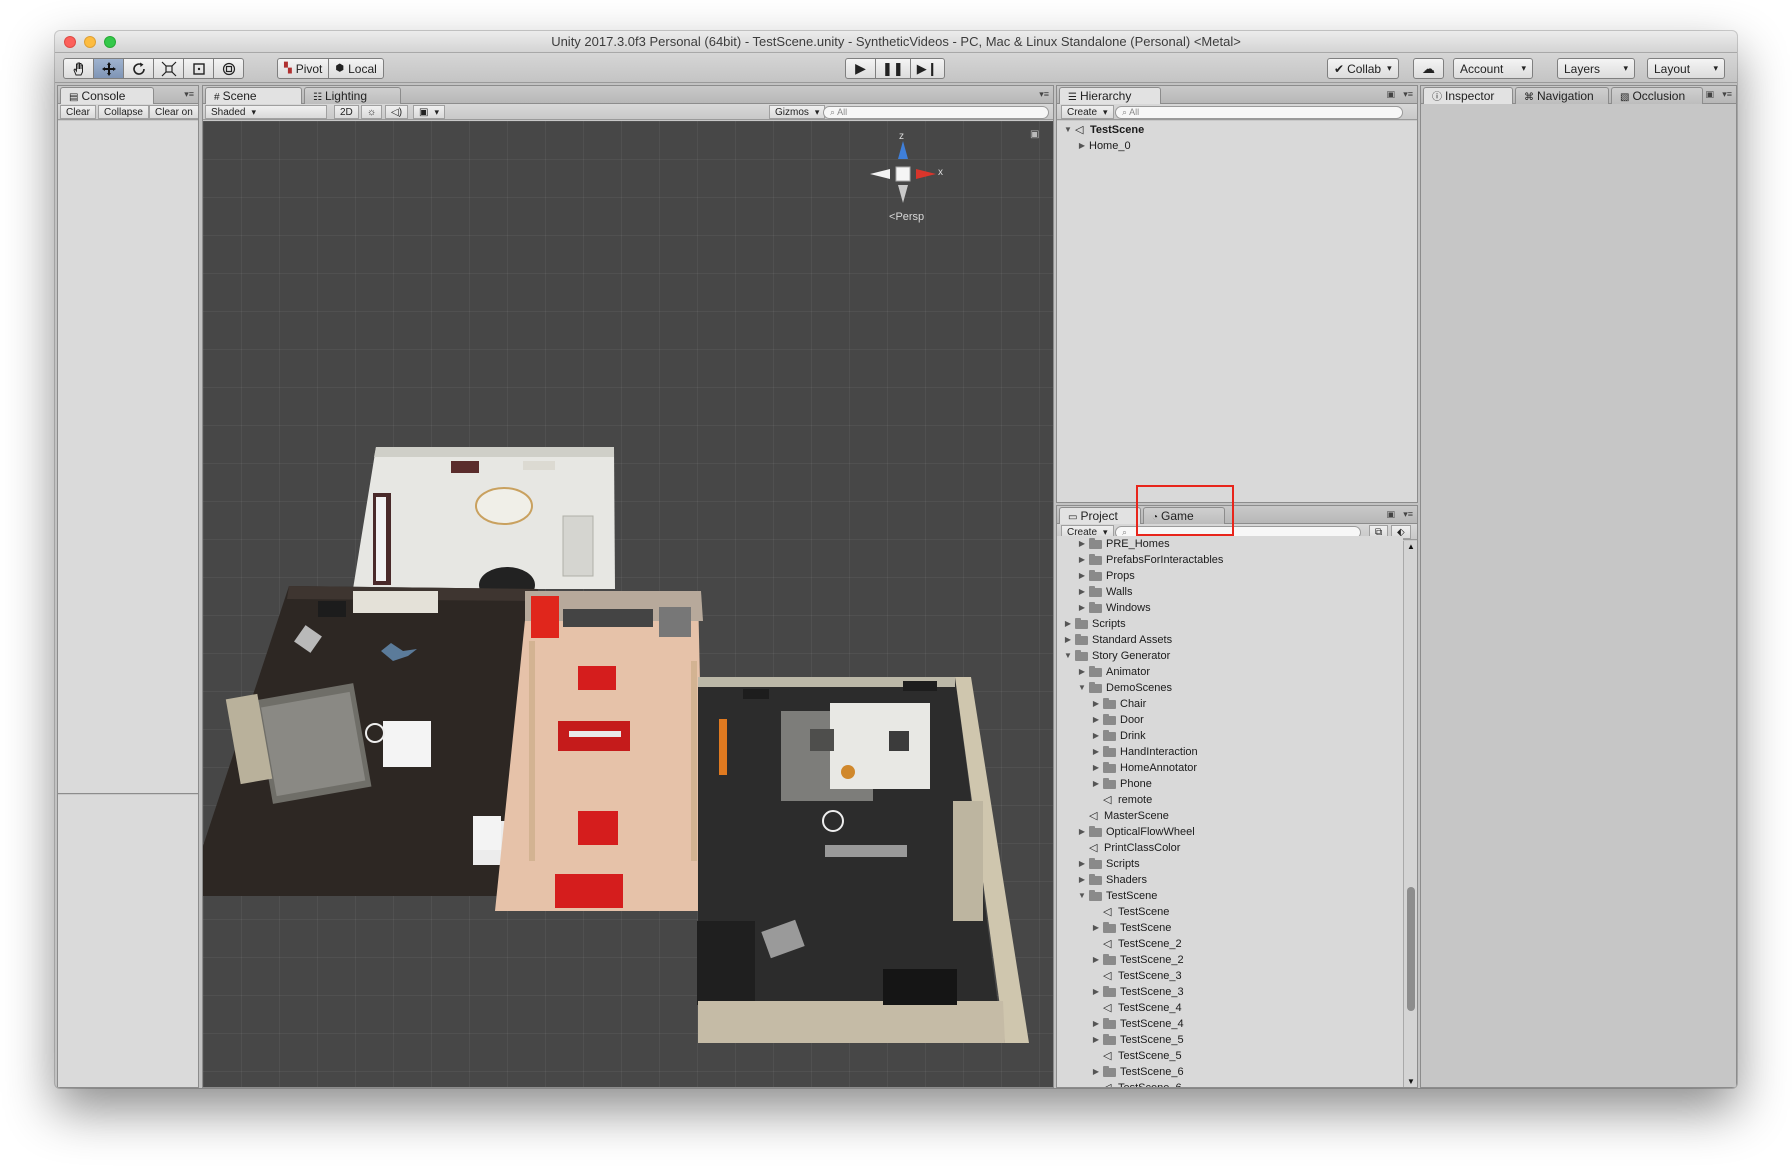  Describe the element at coordinates (1428, 68) in the screenshot. I see `cloud-button: ☁` at that location.